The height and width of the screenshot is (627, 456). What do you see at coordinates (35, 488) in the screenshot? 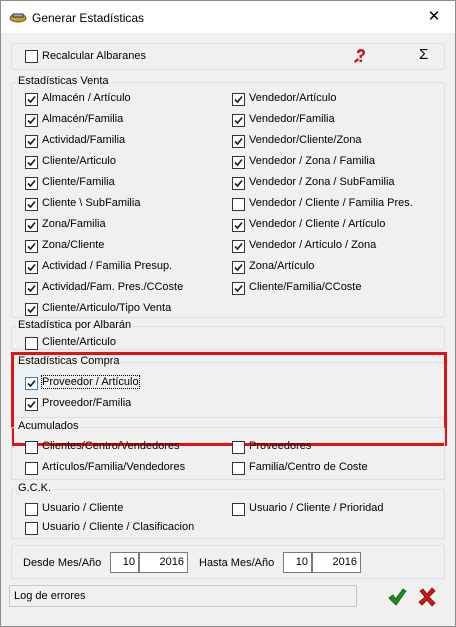
I see `gck-group-title: G.C.K.` at bounding box center [35, 488].